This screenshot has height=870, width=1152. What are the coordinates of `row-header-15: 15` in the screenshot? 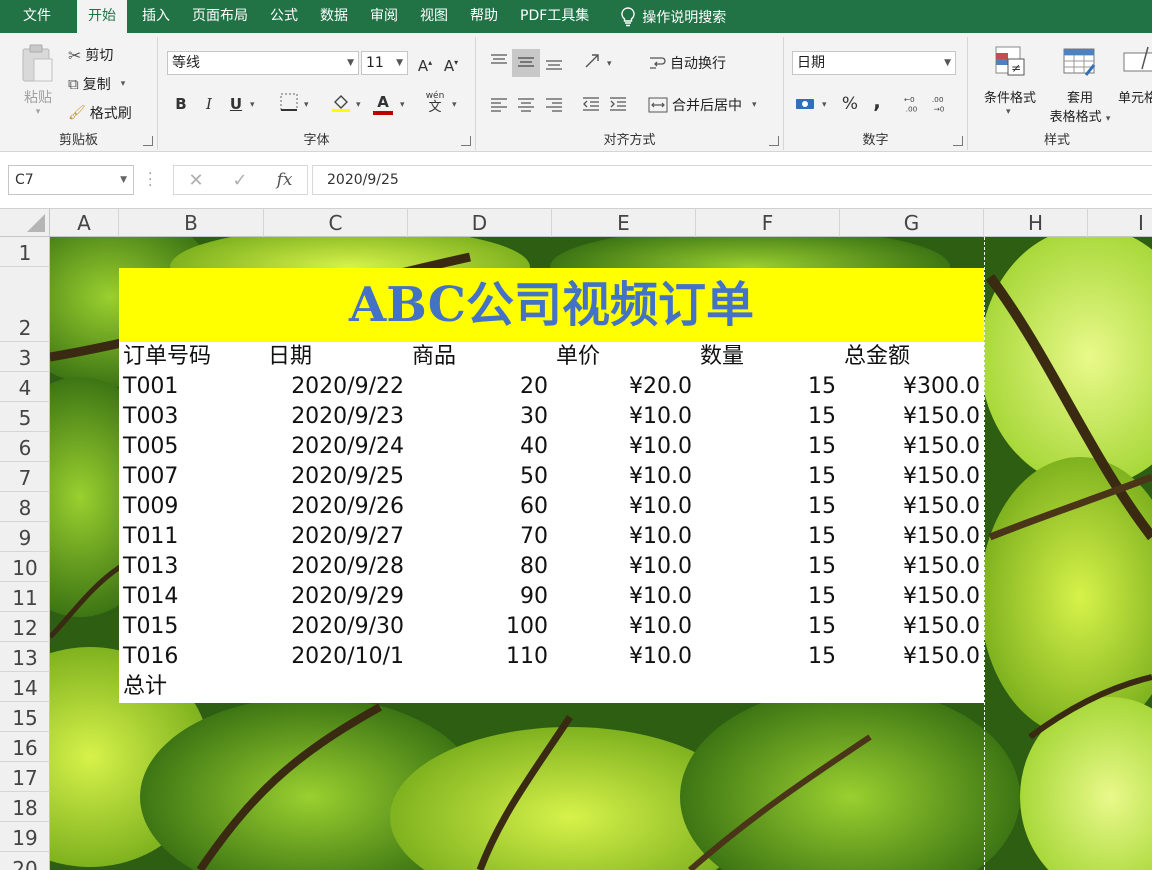 It's located at (25, 717).